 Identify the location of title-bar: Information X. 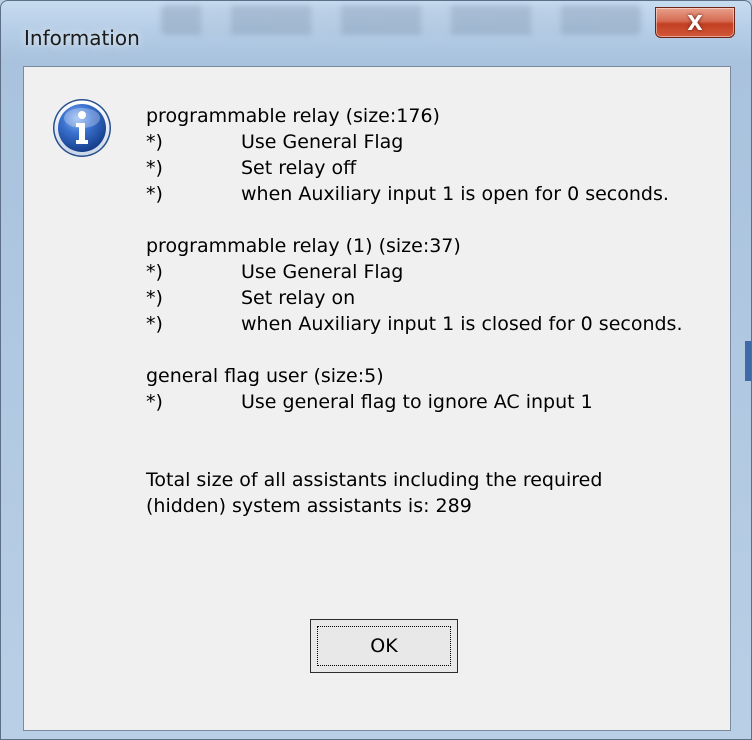
(376, 29).